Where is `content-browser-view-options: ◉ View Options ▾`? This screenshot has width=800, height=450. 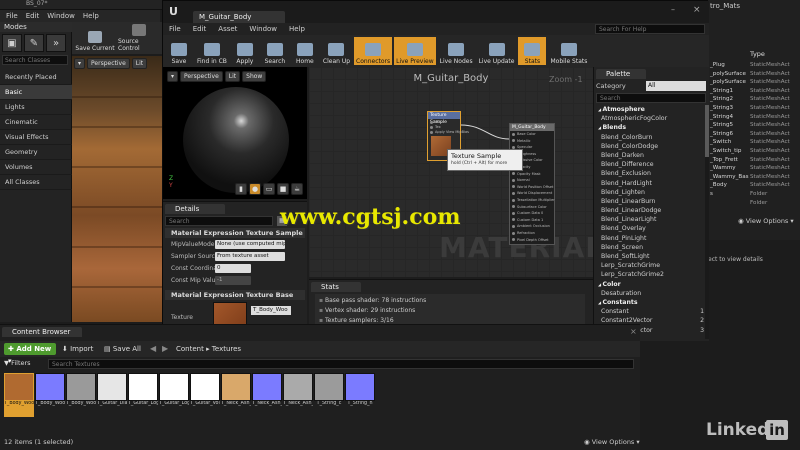 content-browser-view-options: ◉ View Options ▾ is located at coordinates (612, 442).